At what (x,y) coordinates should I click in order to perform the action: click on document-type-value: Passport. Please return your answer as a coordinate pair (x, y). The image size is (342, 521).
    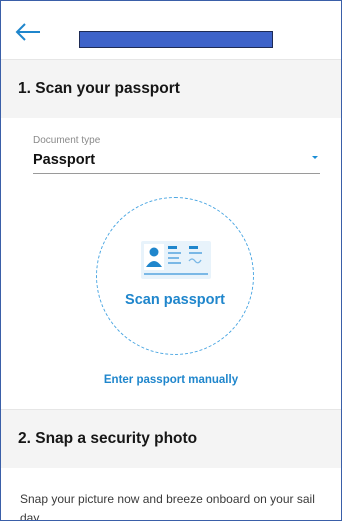
    Looking at the image, I should click on (64, 160).